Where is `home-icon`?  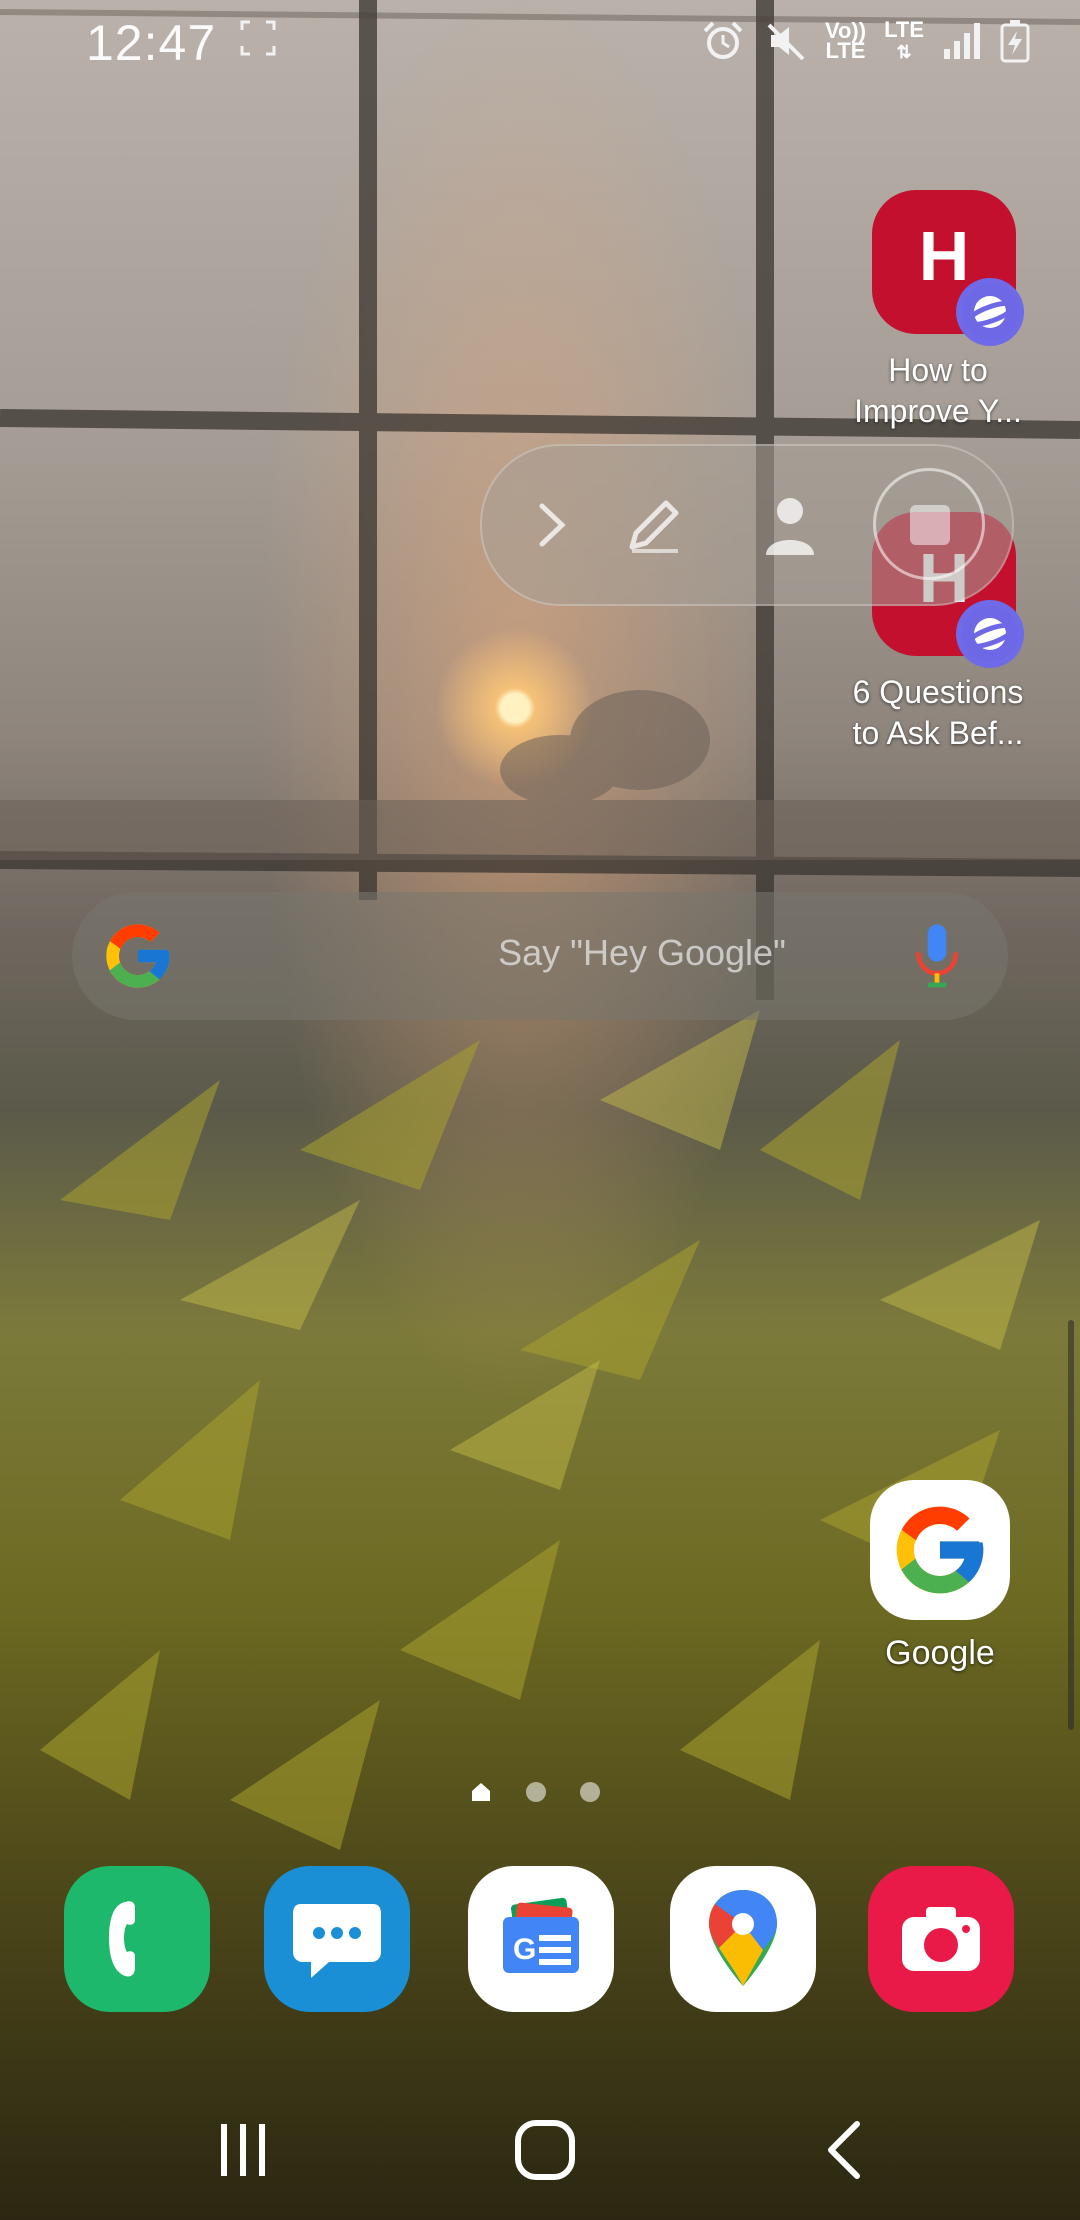
home-icon is located at coordinates (545, 2150).